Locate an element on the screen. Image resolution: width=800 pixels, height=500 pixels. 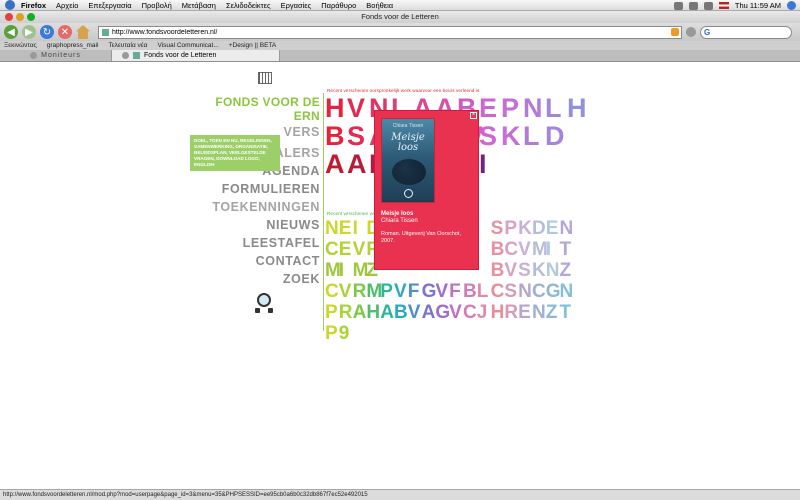
nav-item-vers: VERS is located at coordinates (302, 132).